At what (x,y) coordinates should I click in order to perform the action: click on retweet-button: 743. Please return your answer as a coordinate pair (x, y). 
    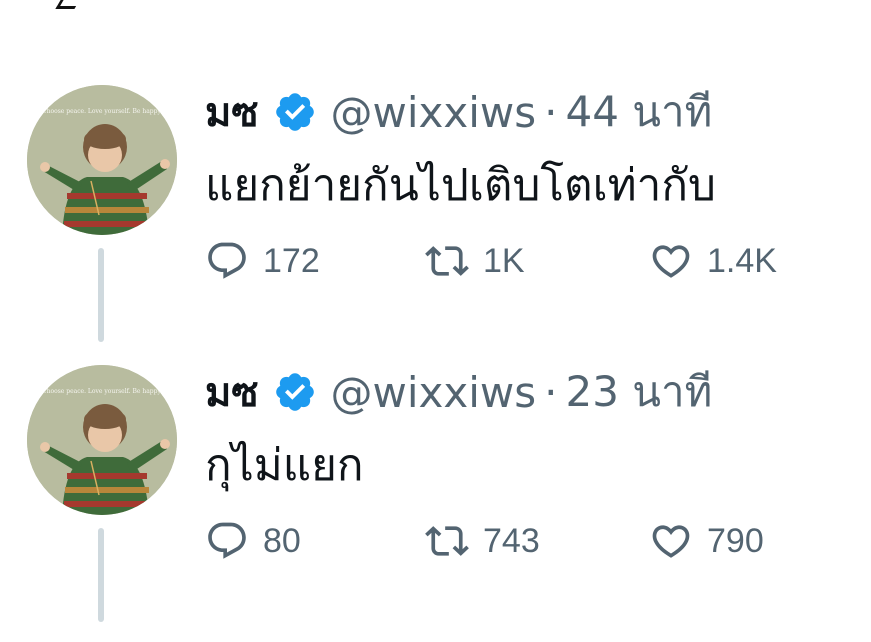
    Looking at the image, I should click on (482, 541).